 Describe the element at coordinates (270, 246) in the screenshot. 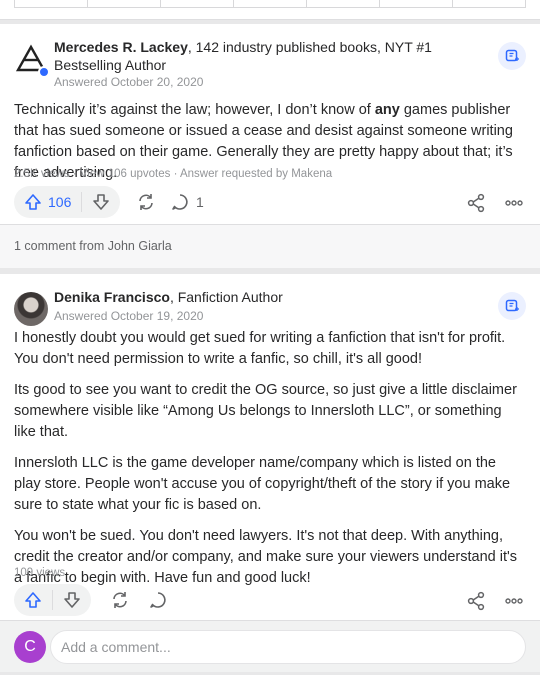

I see `comments-link: 1 comment from John Giarla` at that location.